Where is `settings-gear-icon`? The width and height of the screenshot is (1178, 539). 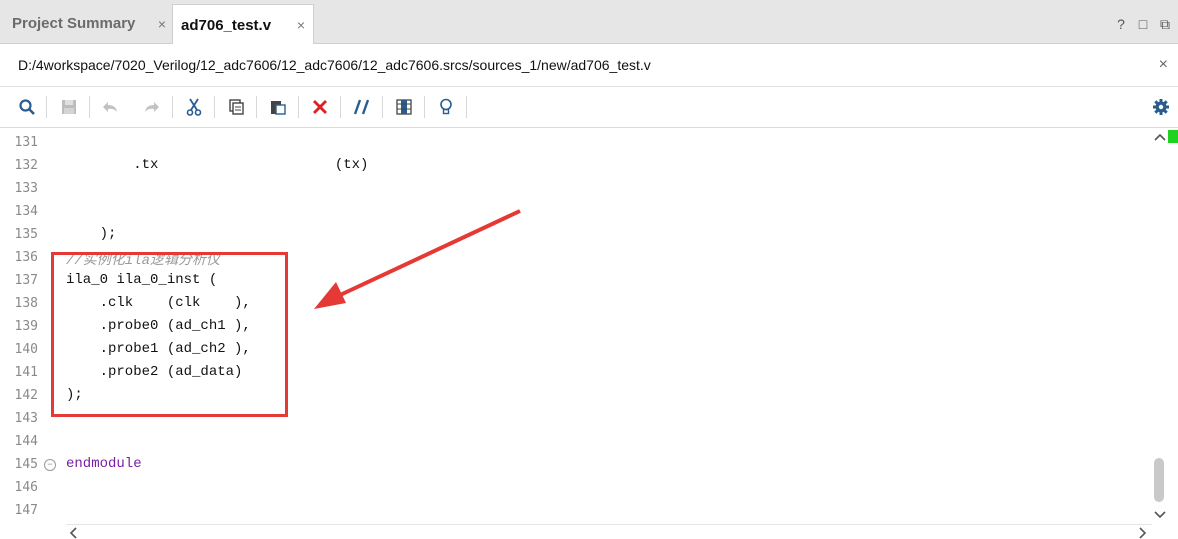 settings-gear-icon is located at coordinates (1161, 107).